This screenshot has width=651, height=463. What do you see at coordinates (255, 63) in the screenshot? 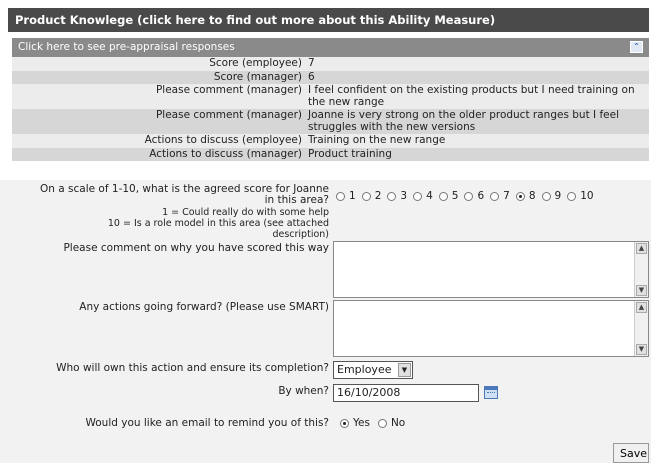
I see `row-label: Score (employee)` at bounding box center [255, 63].